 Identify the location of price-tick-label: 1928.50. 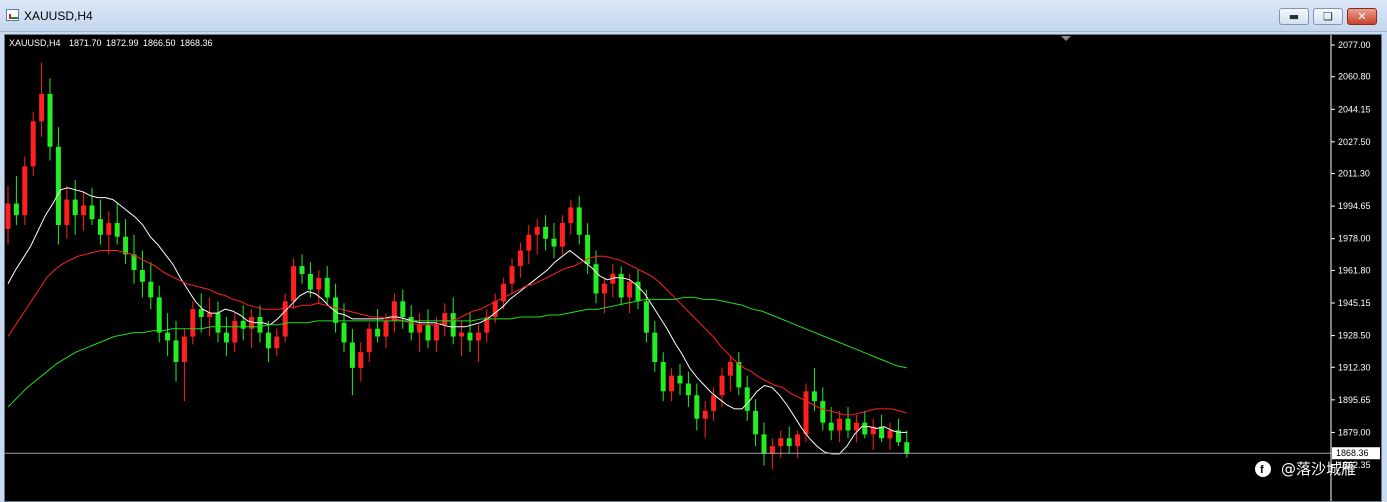
(1354, 336).